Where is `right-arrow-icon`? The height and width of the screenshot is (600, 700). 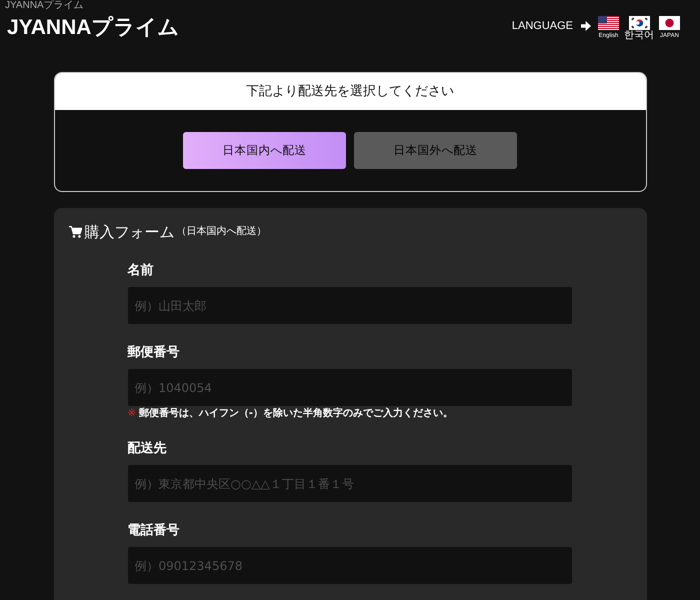 right-arrow-icon is located at coordinates (586, 26).